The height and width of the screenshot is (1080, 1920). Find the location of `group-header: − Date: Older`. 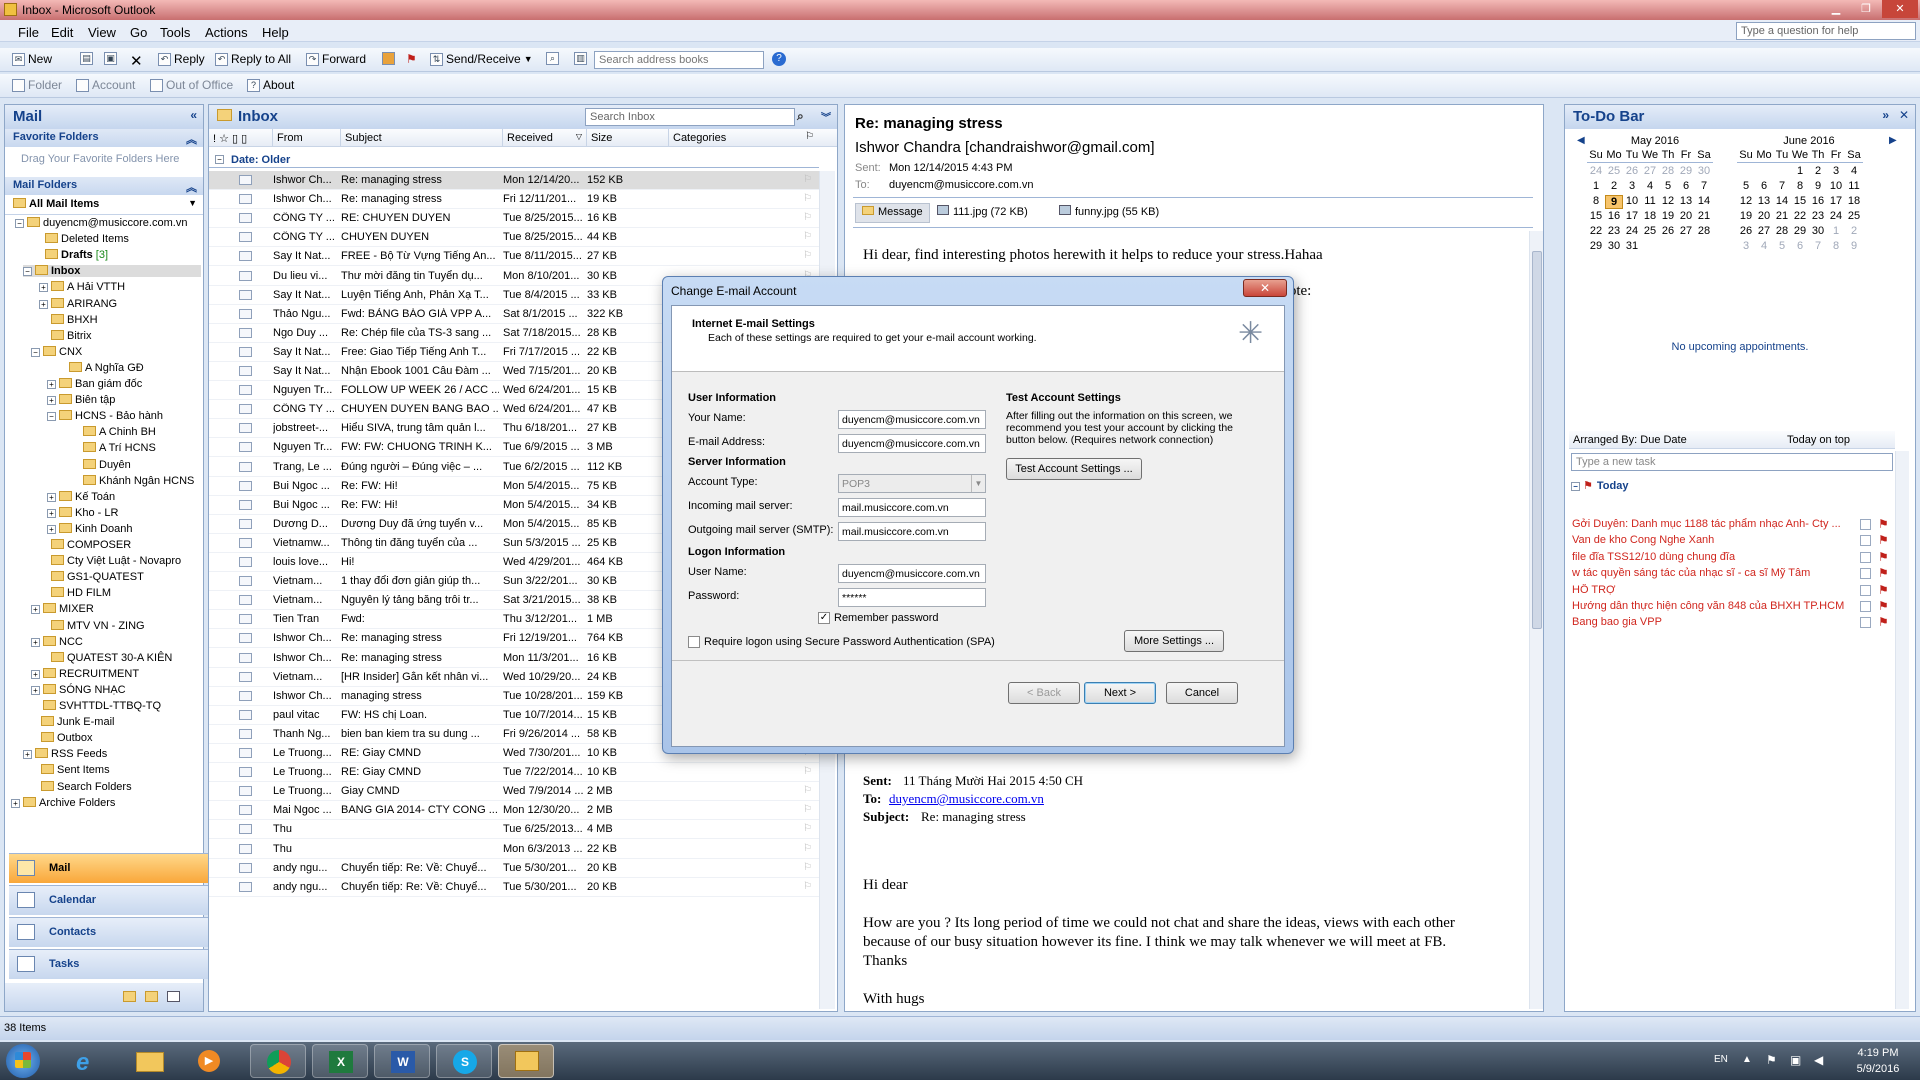

group-header: − Date: Older is located at coordinates (523, 159).